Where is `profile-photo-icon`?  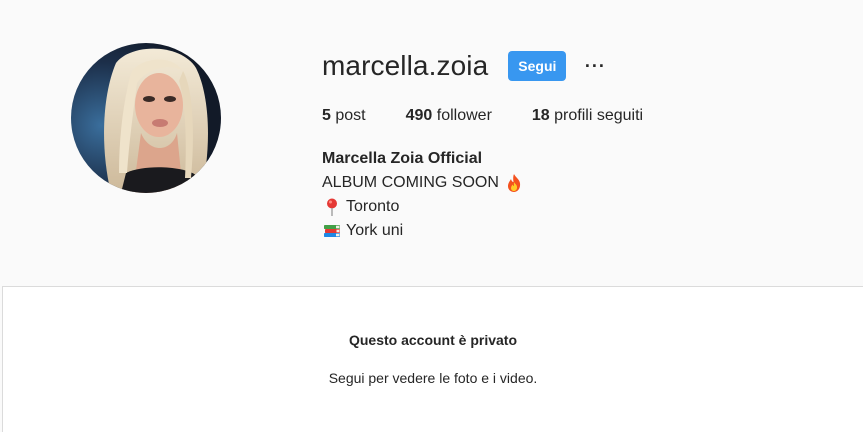 profile-photo-icon is located at coordinates (146, 118).